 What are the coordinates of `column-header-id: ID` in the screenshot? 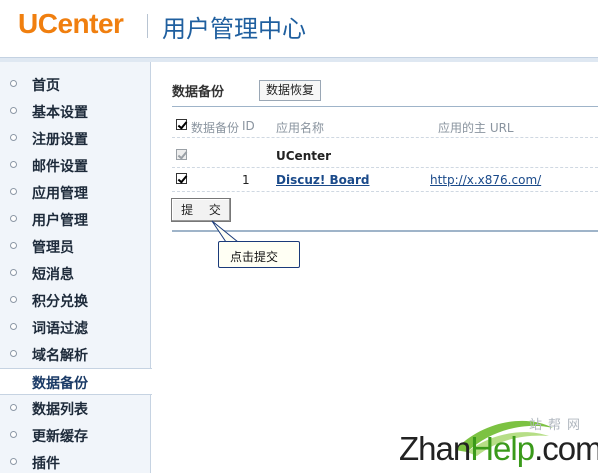 It's located at (248, 126).